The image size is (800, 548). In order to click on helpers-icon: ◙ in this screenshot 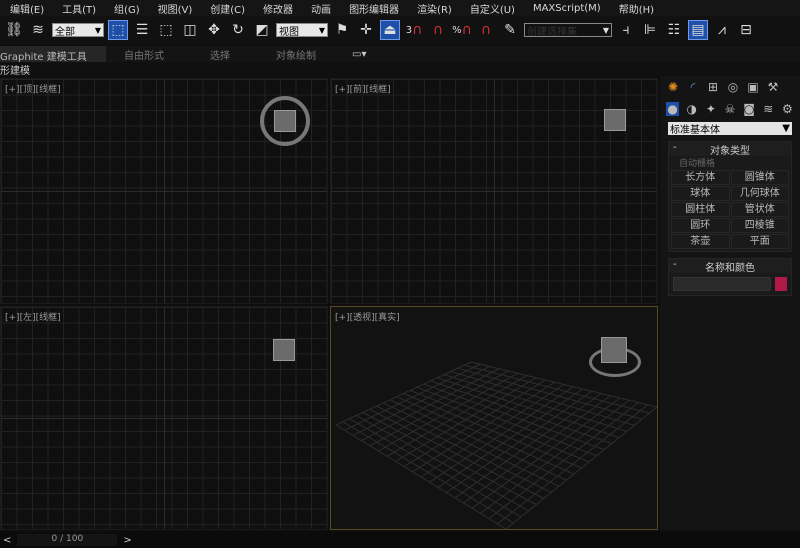, I will do `click(749, 109)`.